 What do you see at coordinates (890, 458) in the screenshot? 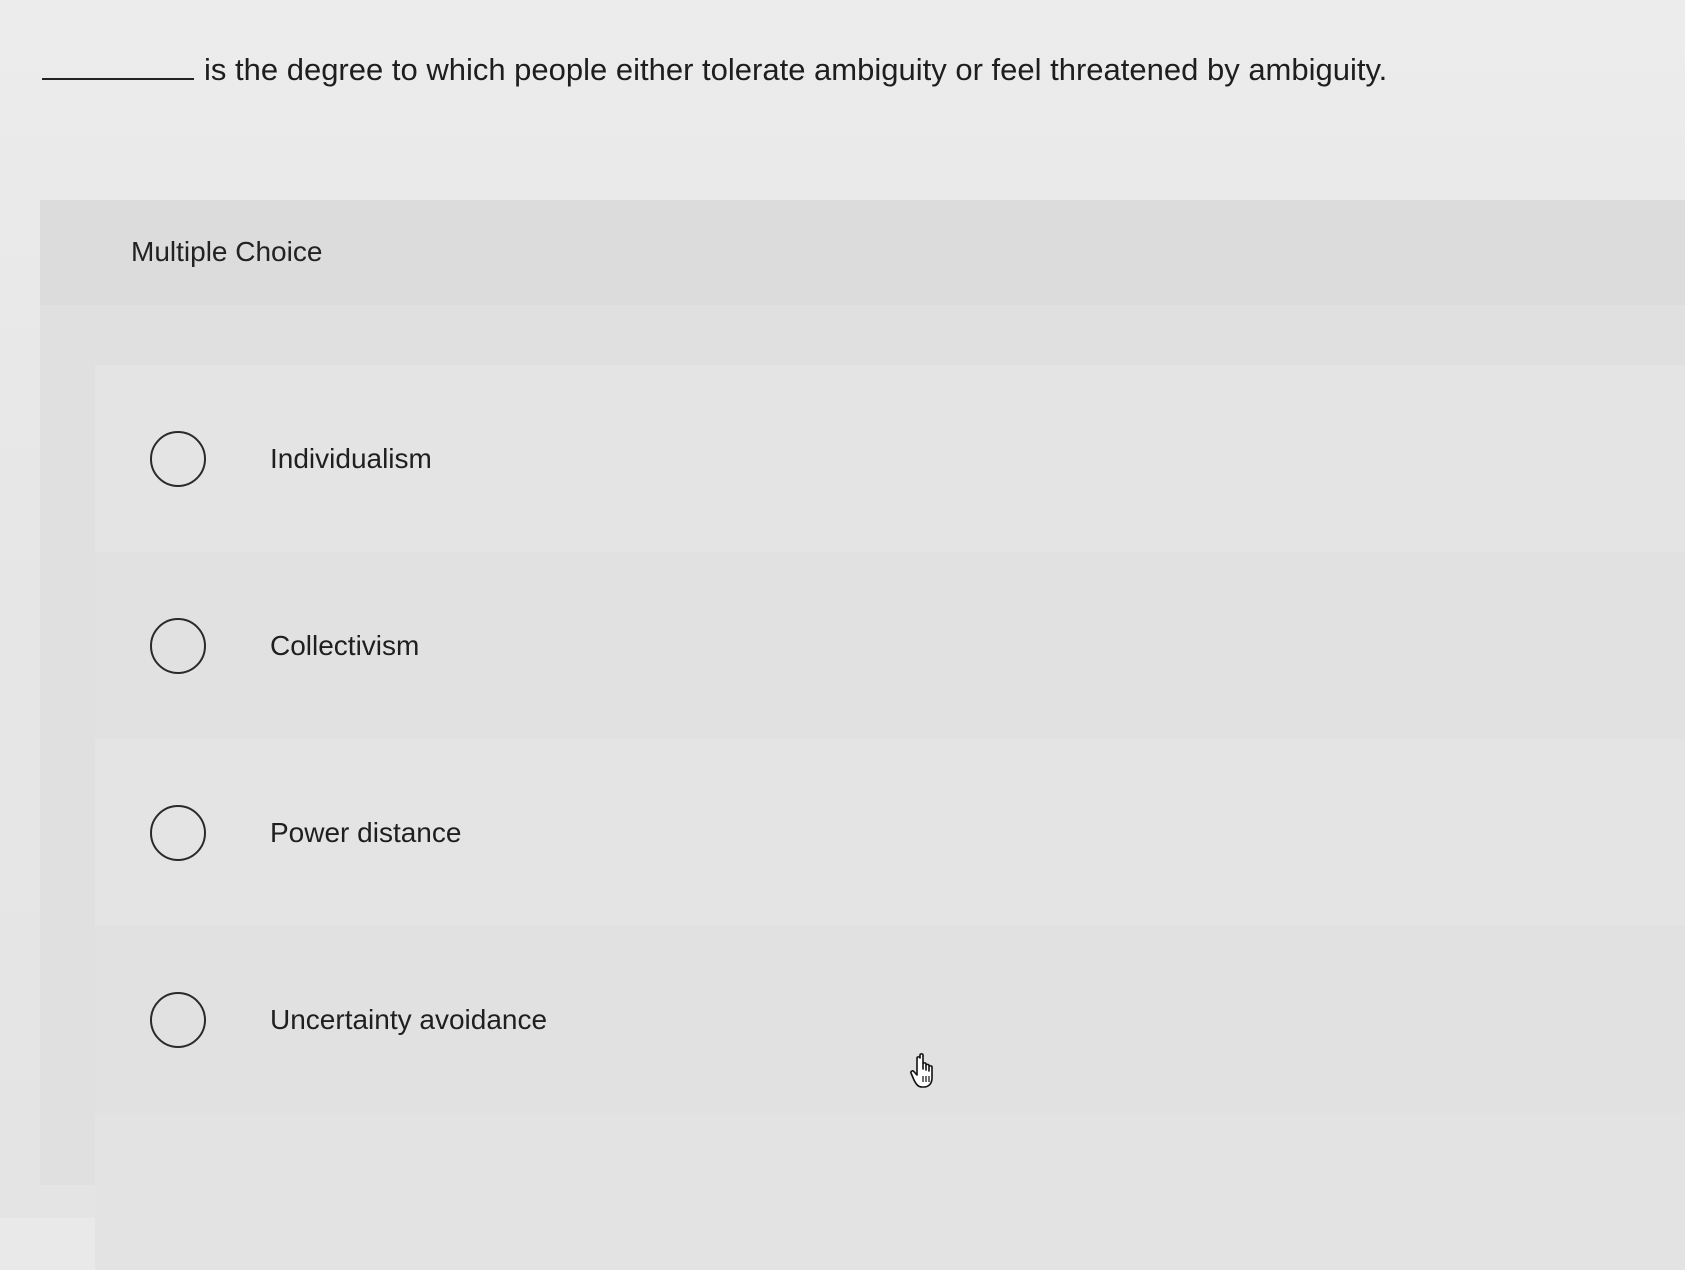
I see `option-individualism: Individualism` at bounding box center [890, 458].